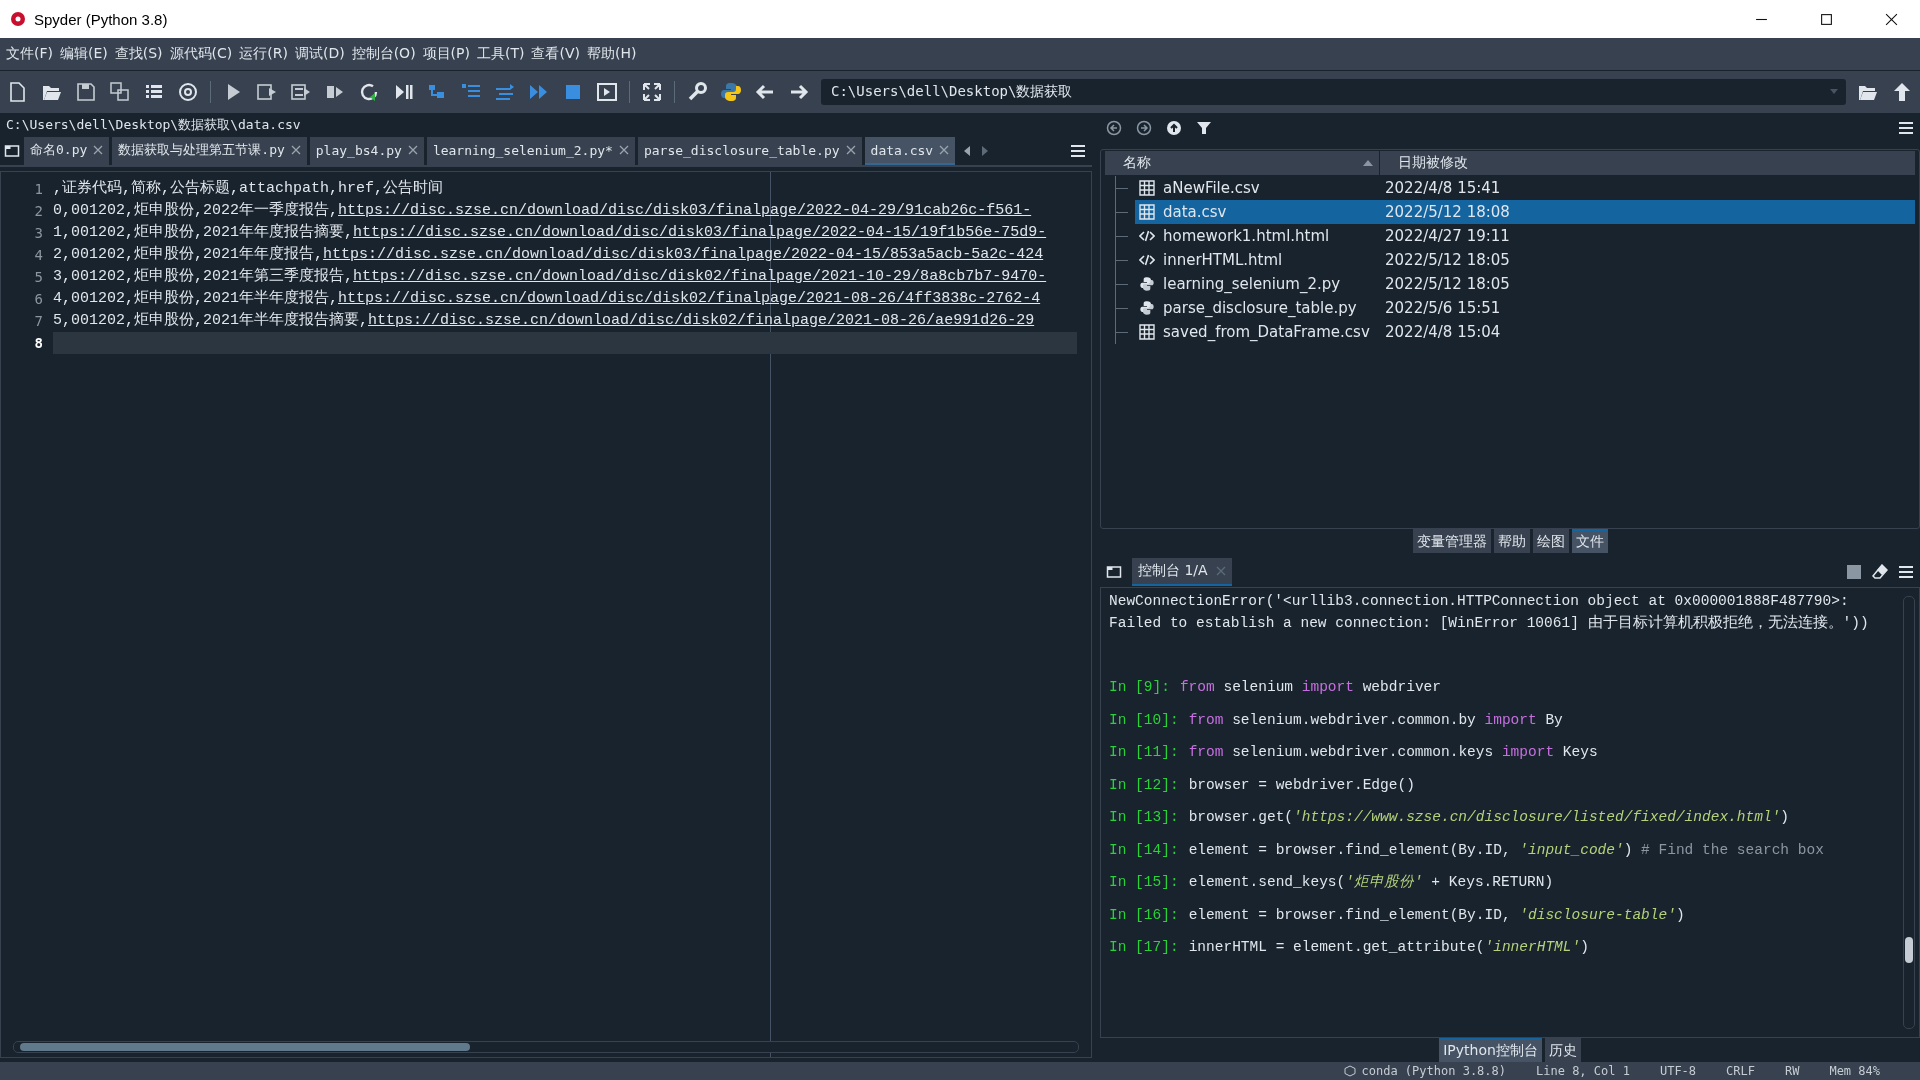 This screenshot has height=1080, width=1920. I want to click on code-text: from selenium import webdriver, so click(1310, 687).